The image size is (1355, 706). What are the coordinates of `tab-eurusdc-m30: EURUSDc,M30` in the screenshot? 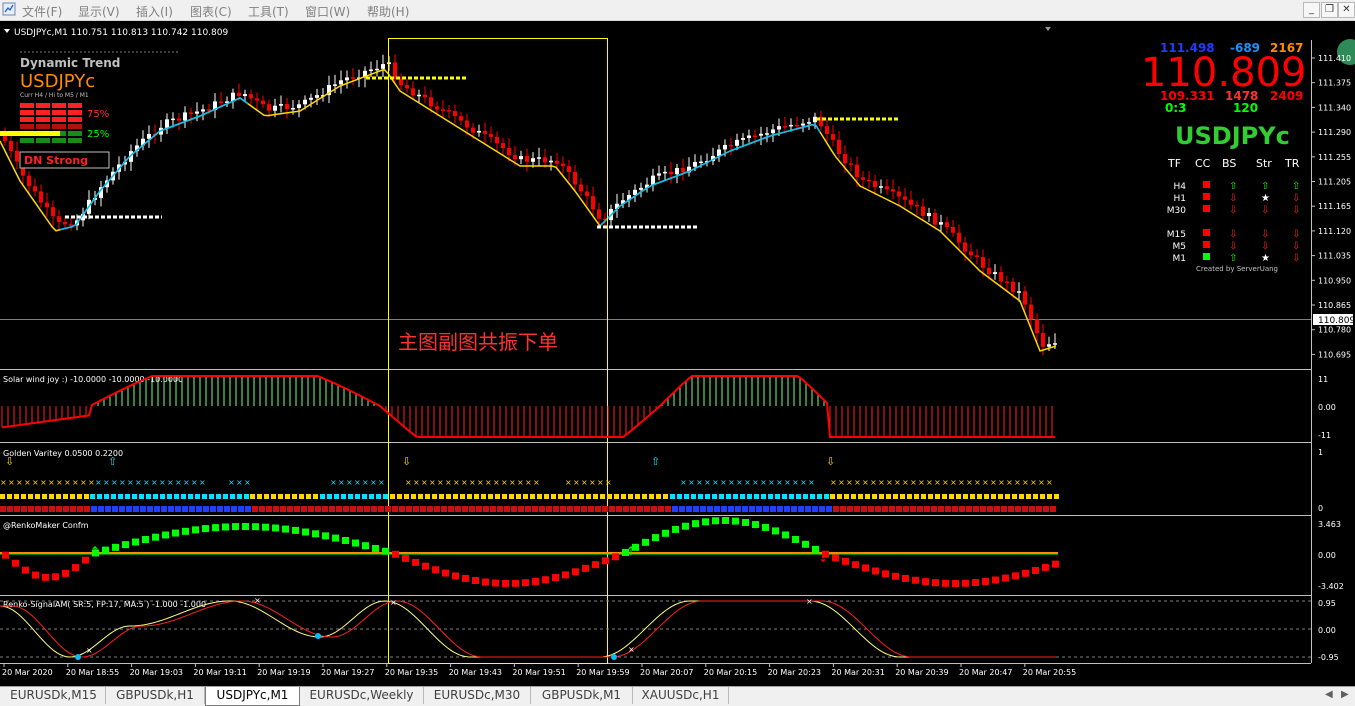 It's located at (477, 695).